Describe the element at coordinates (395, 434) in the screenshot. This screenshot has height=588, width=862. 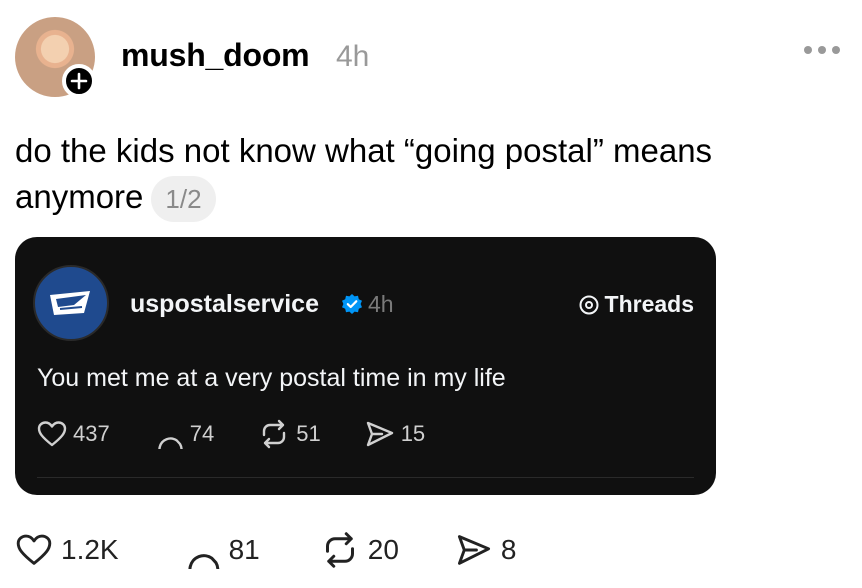
I see `quoted-share-button: 15` at that location.